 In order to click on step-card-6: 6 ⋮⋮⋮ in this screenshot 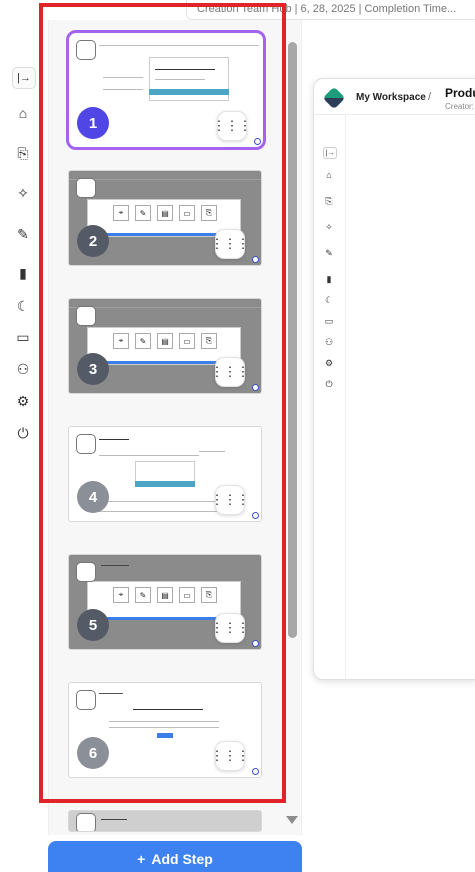, I will do `click(165, 730)`.